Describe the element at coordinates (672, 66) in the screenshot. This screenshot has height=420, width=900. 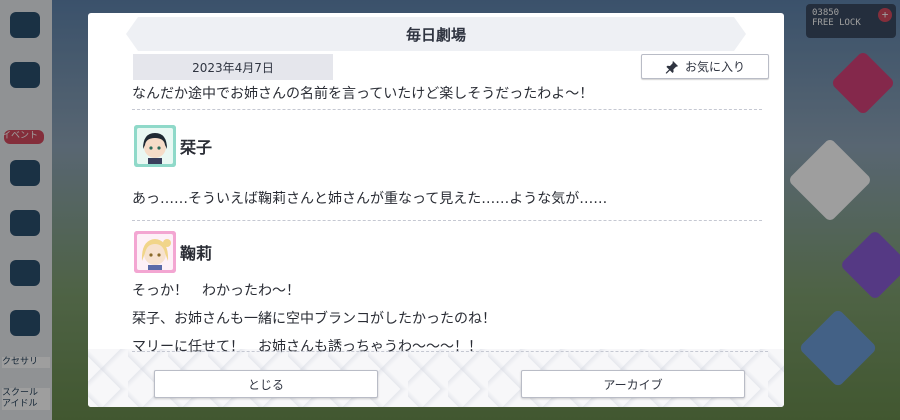
I see `pin-icon` at that location.